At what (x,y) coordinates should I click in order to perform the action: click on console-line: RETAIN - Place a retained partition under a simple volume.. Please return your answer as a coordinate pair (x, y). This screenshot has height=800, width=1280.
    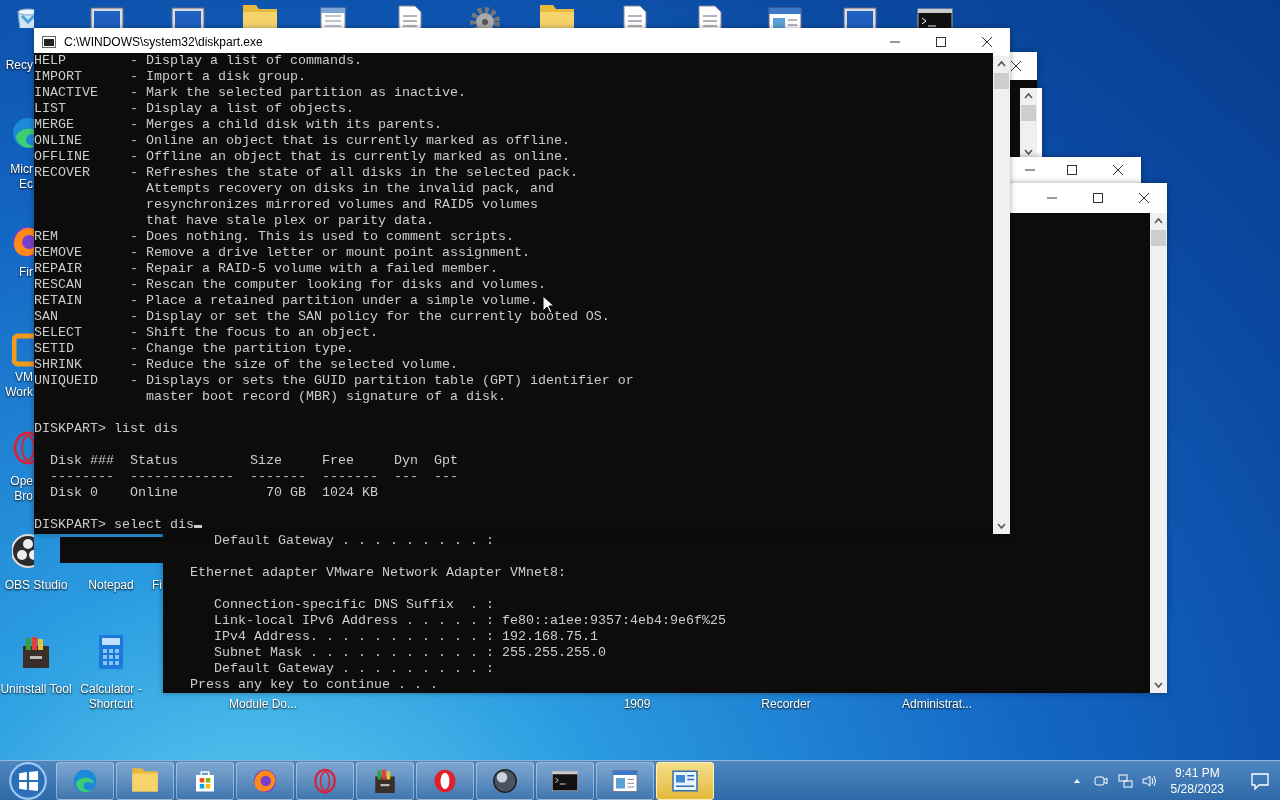
    Looking at the image, I should click on (286, 301).